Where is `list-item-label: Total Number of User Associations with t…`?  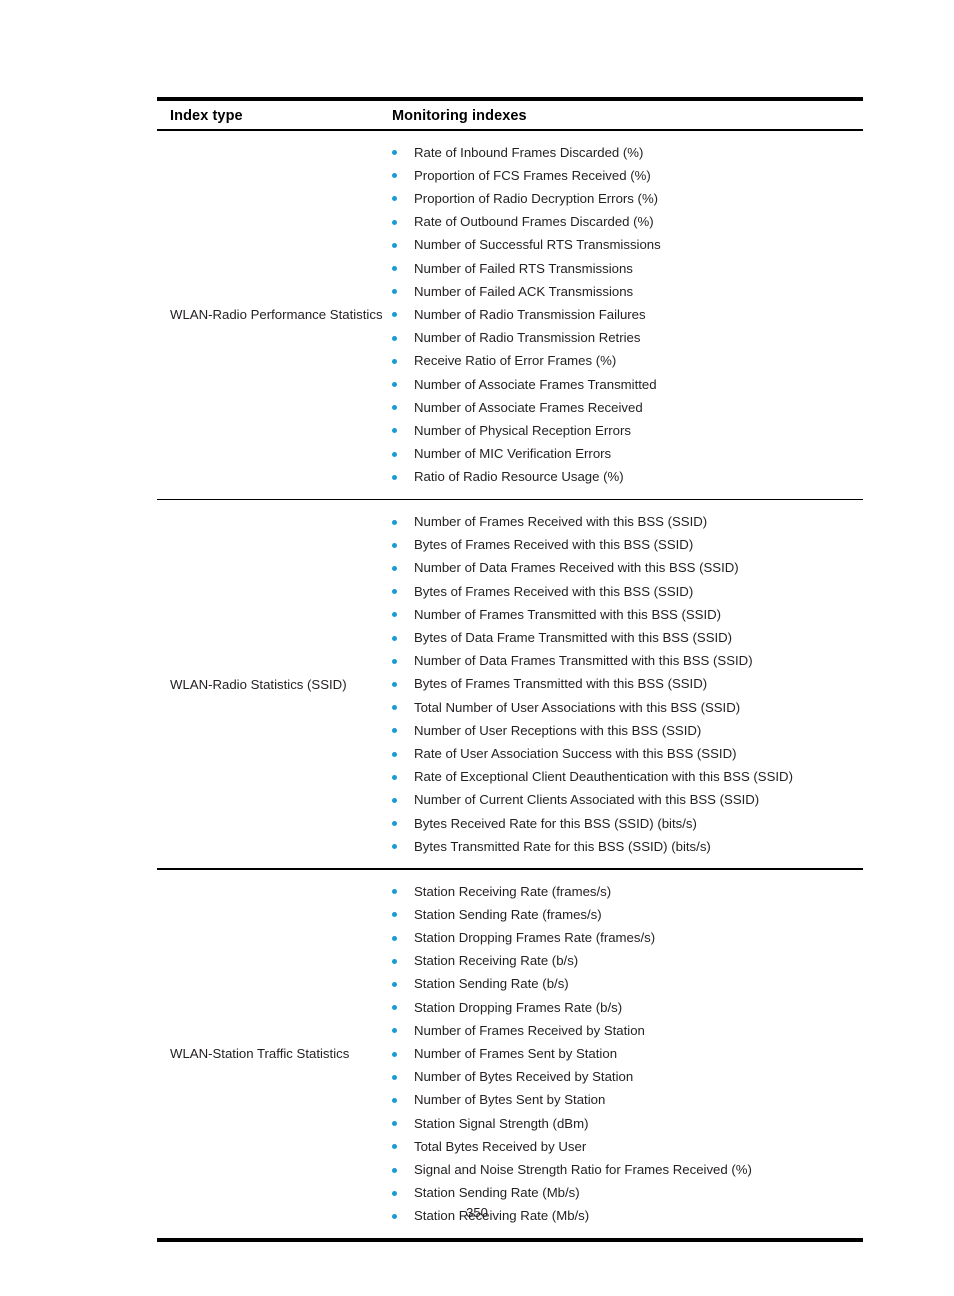
list-item-label: Total Number of User Associations with t… is located at coordinates (577, 707).